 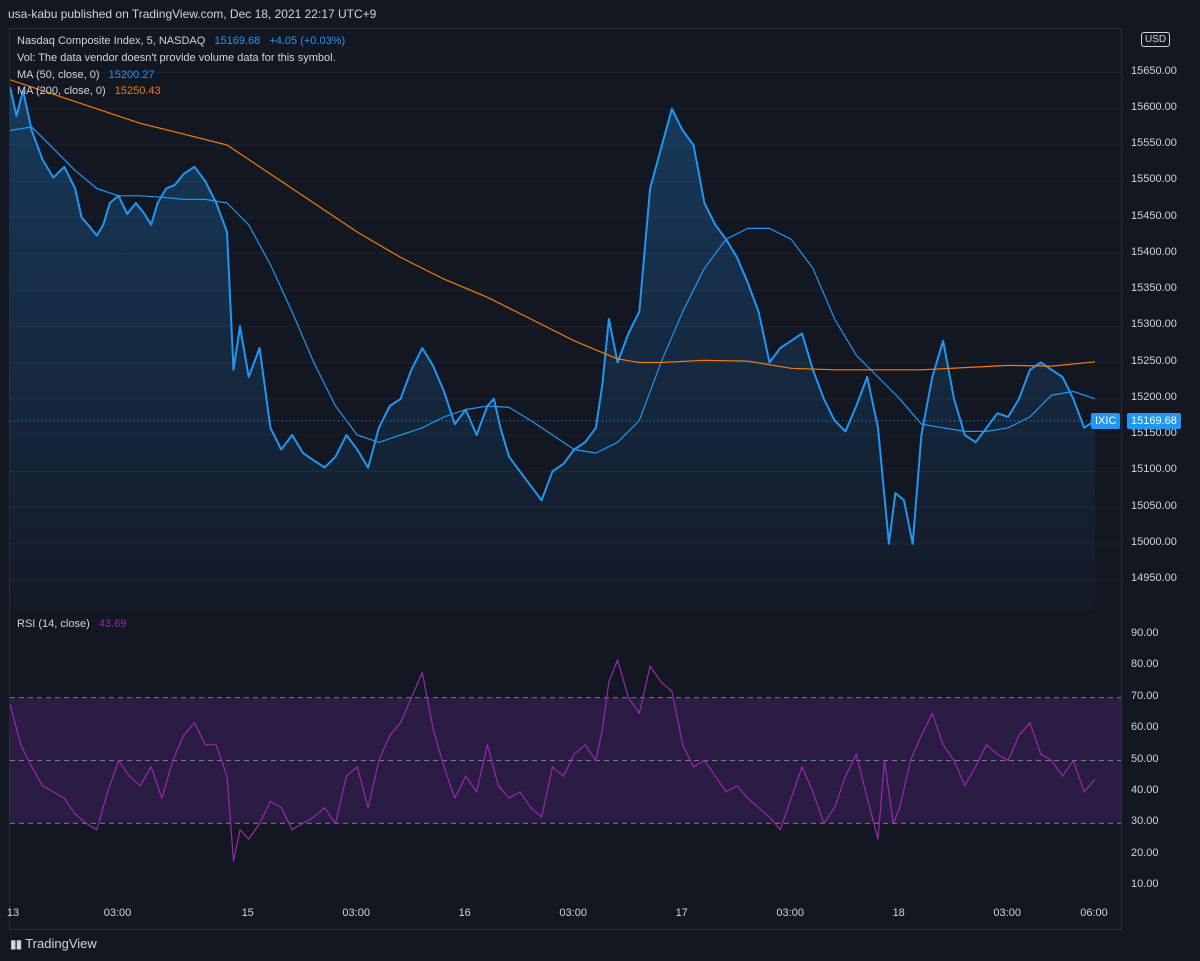 What do you see at coordinates (61, 91) in the screenshot?
I see `ma200-label: MA (200, close, 0)` at bounding box center [61, 91].